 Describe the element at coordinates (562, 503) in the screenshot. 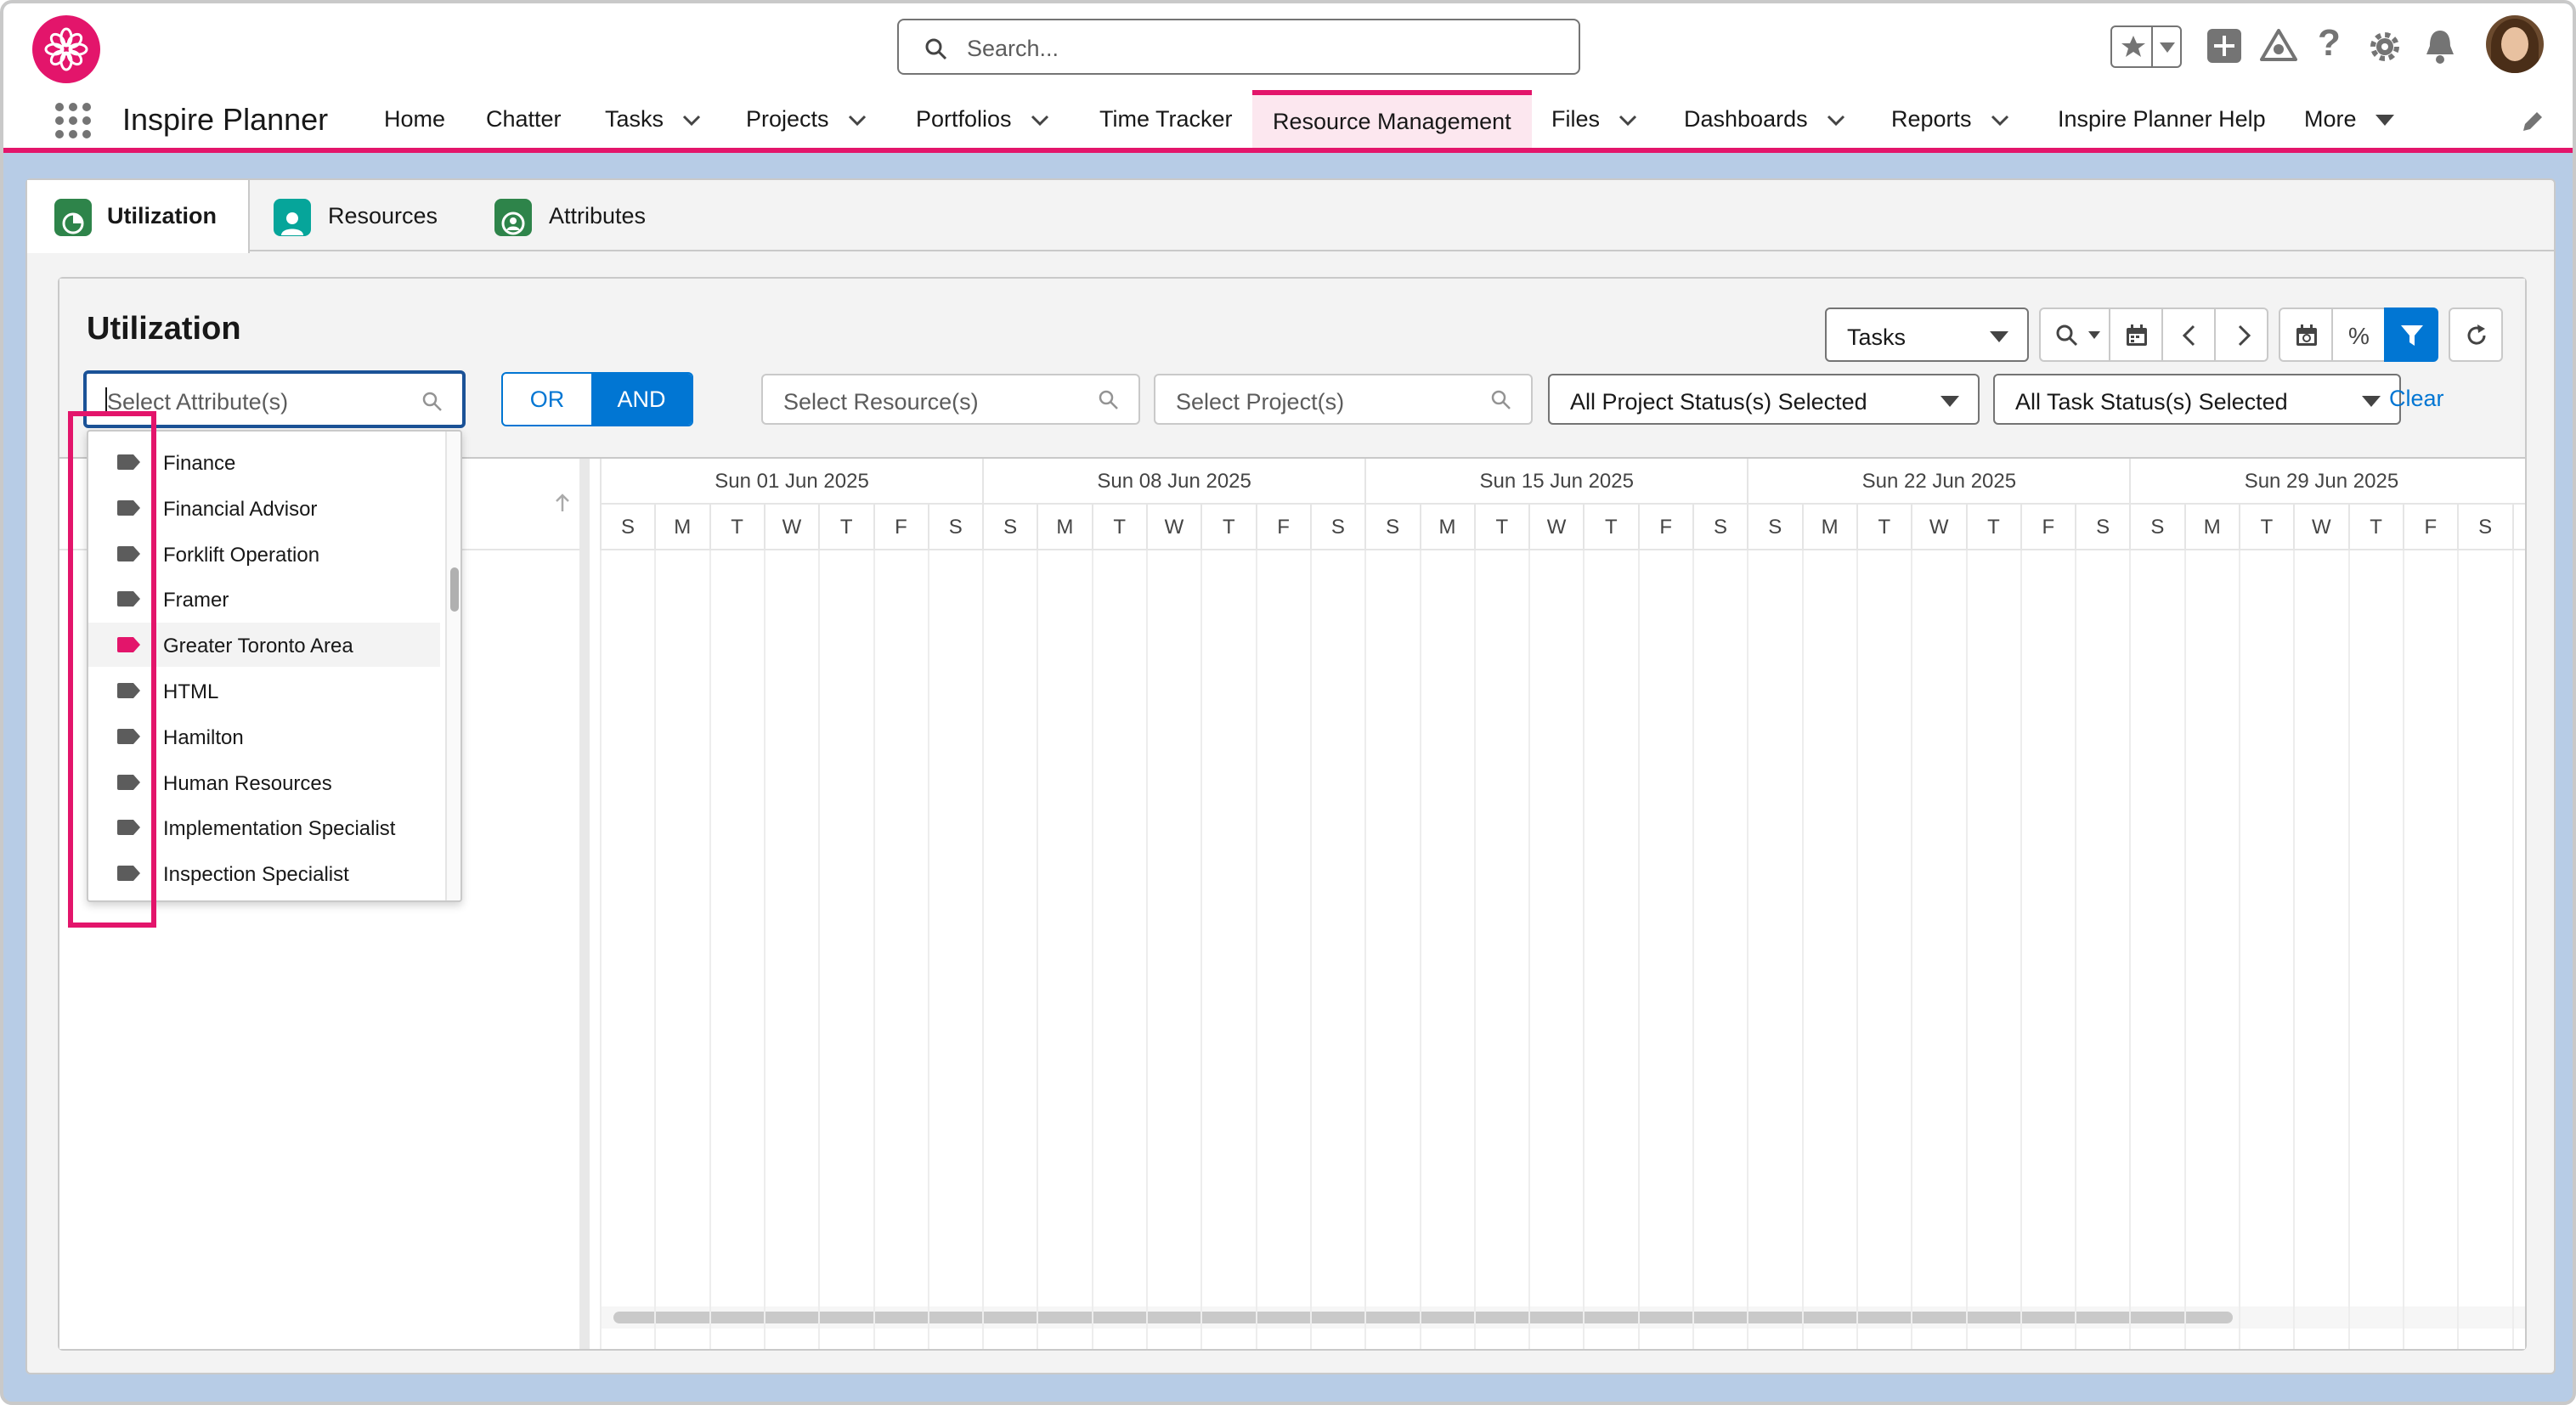

I see `sort-arrow-up-icon` at that location.